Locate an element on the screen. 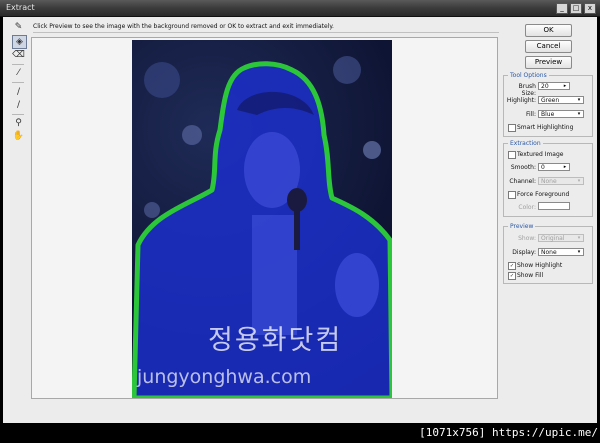 This screenshot has height=443, width=600. highlight-label: Highlight: is located at coordinates (521, 100).